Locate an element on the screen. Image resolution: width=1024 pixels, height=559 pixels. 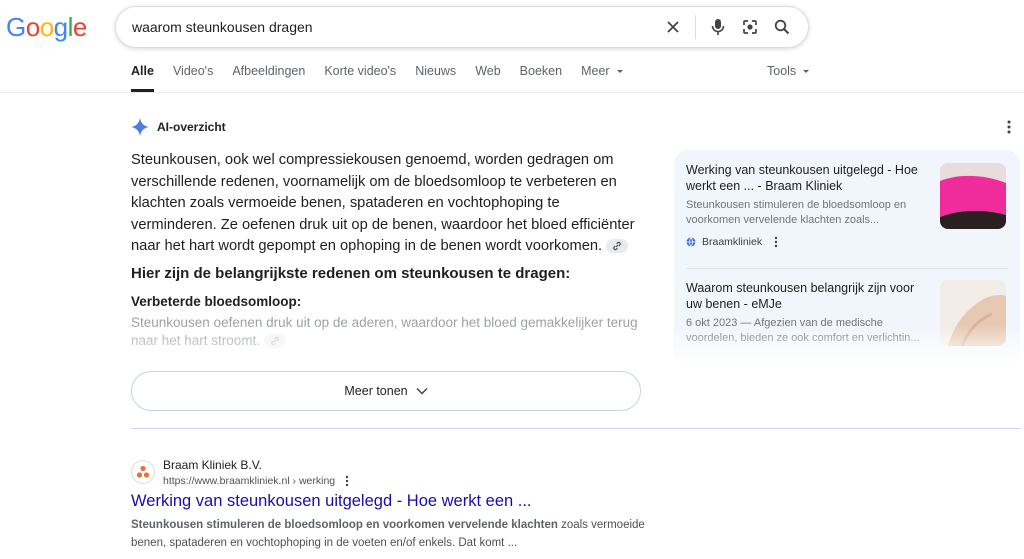
tab-books: Boeken is located at coordinates (541, 78).